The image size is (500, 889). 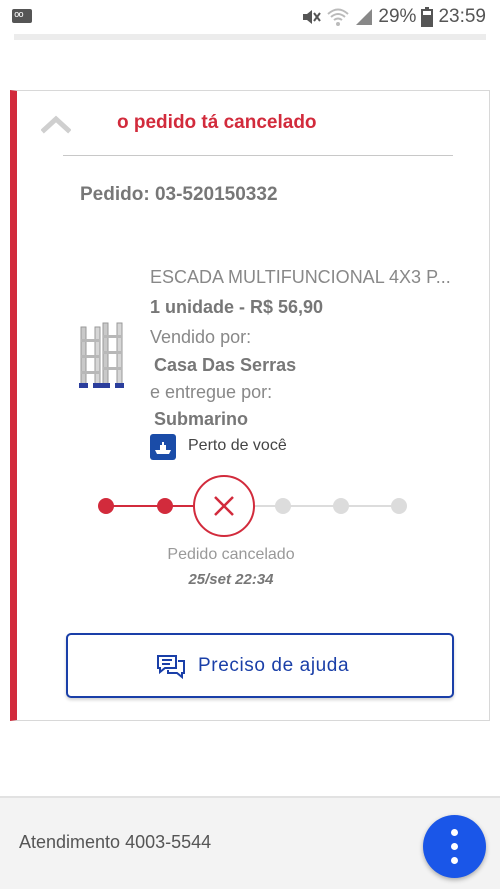 I want to click on status-bar: oo 29% 23:59, so click(x=250, y=17).